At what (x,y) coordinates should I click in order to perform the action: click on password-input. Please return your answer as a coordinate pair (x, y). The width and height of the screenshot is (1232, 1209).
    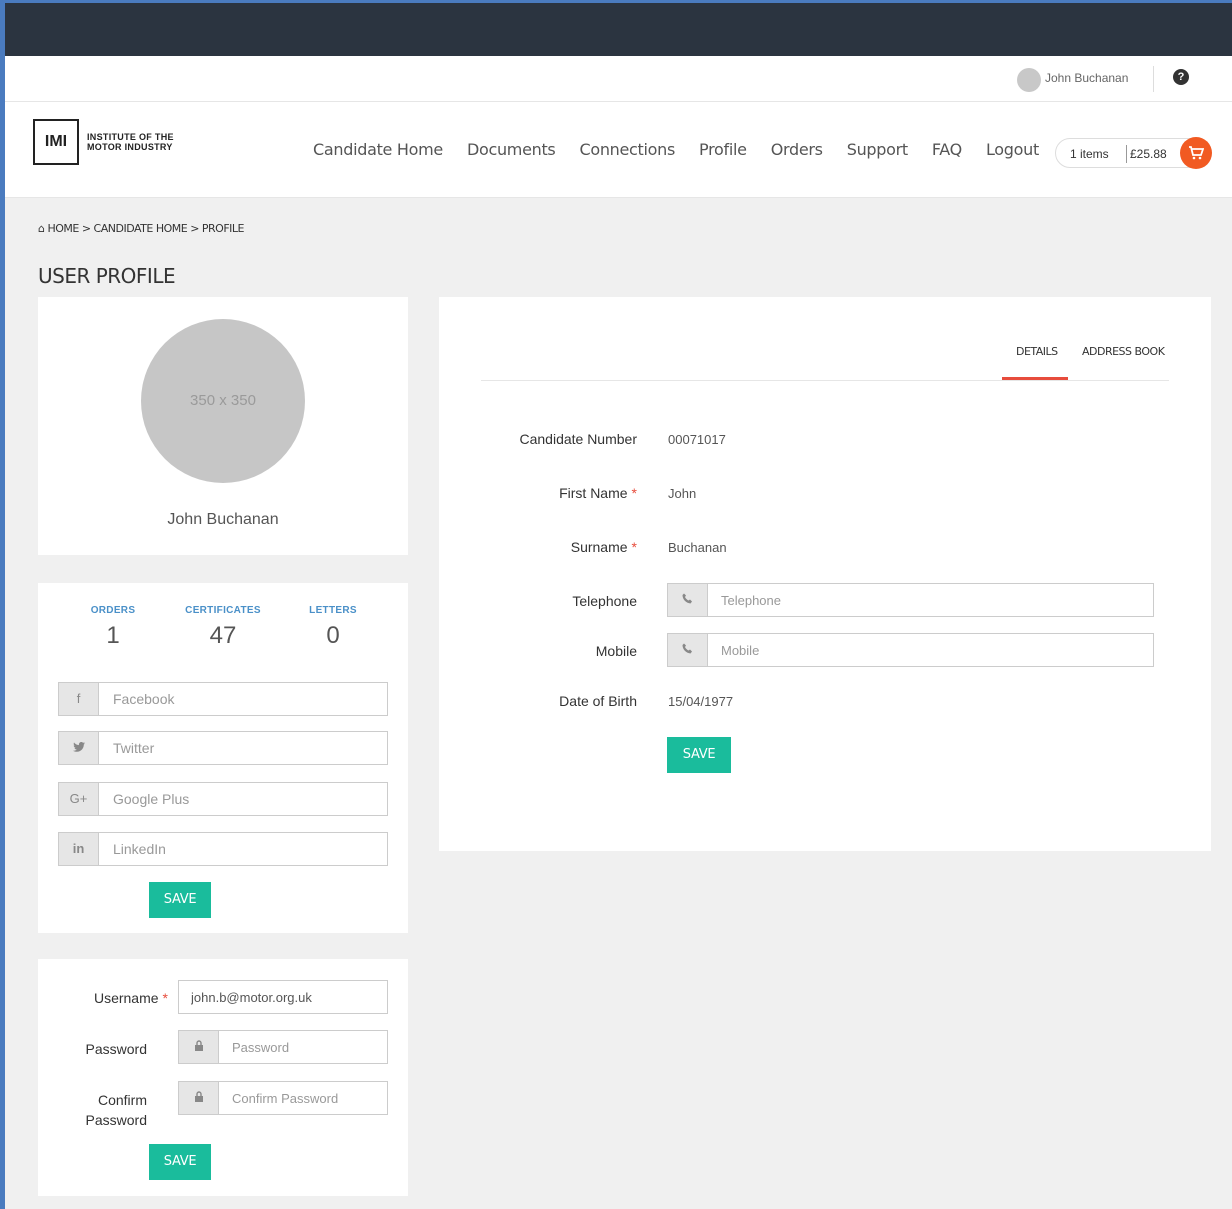
    Looking at the image, I should click on (303, 1047).